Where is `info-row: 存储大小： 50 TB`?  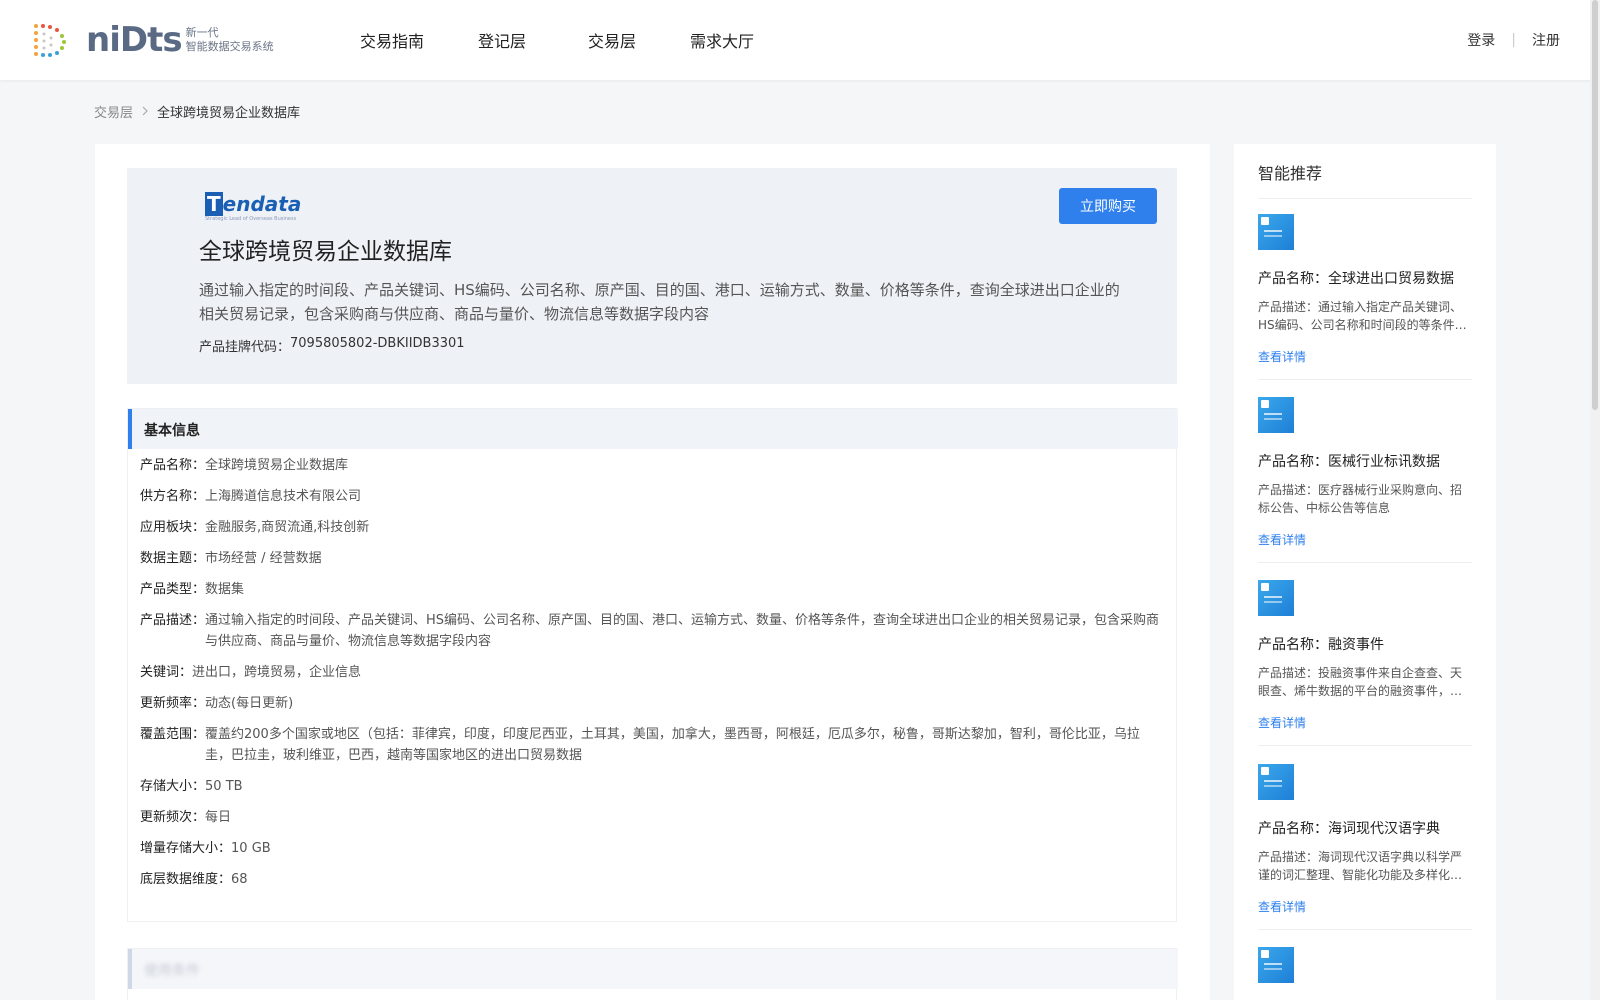 info-row: 存储大小： 50 TB is located at coordinates (650, 786).